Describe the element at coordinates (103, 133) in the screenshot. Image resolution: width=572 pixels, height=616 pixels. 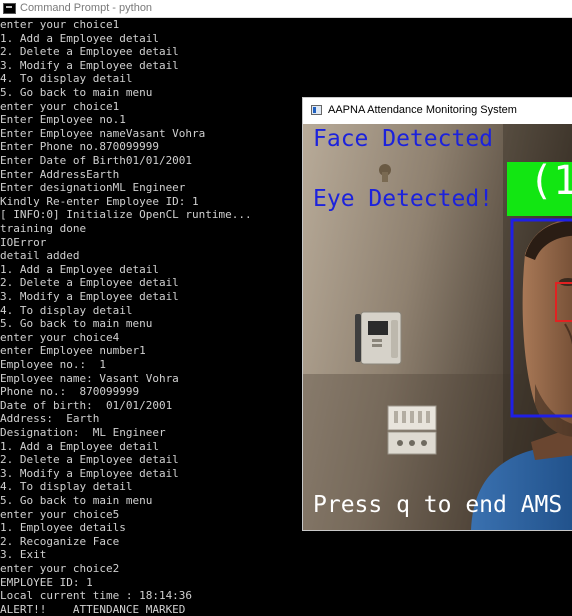
I see `console-line: Enter Employee nameVasant Vohra` at that location.